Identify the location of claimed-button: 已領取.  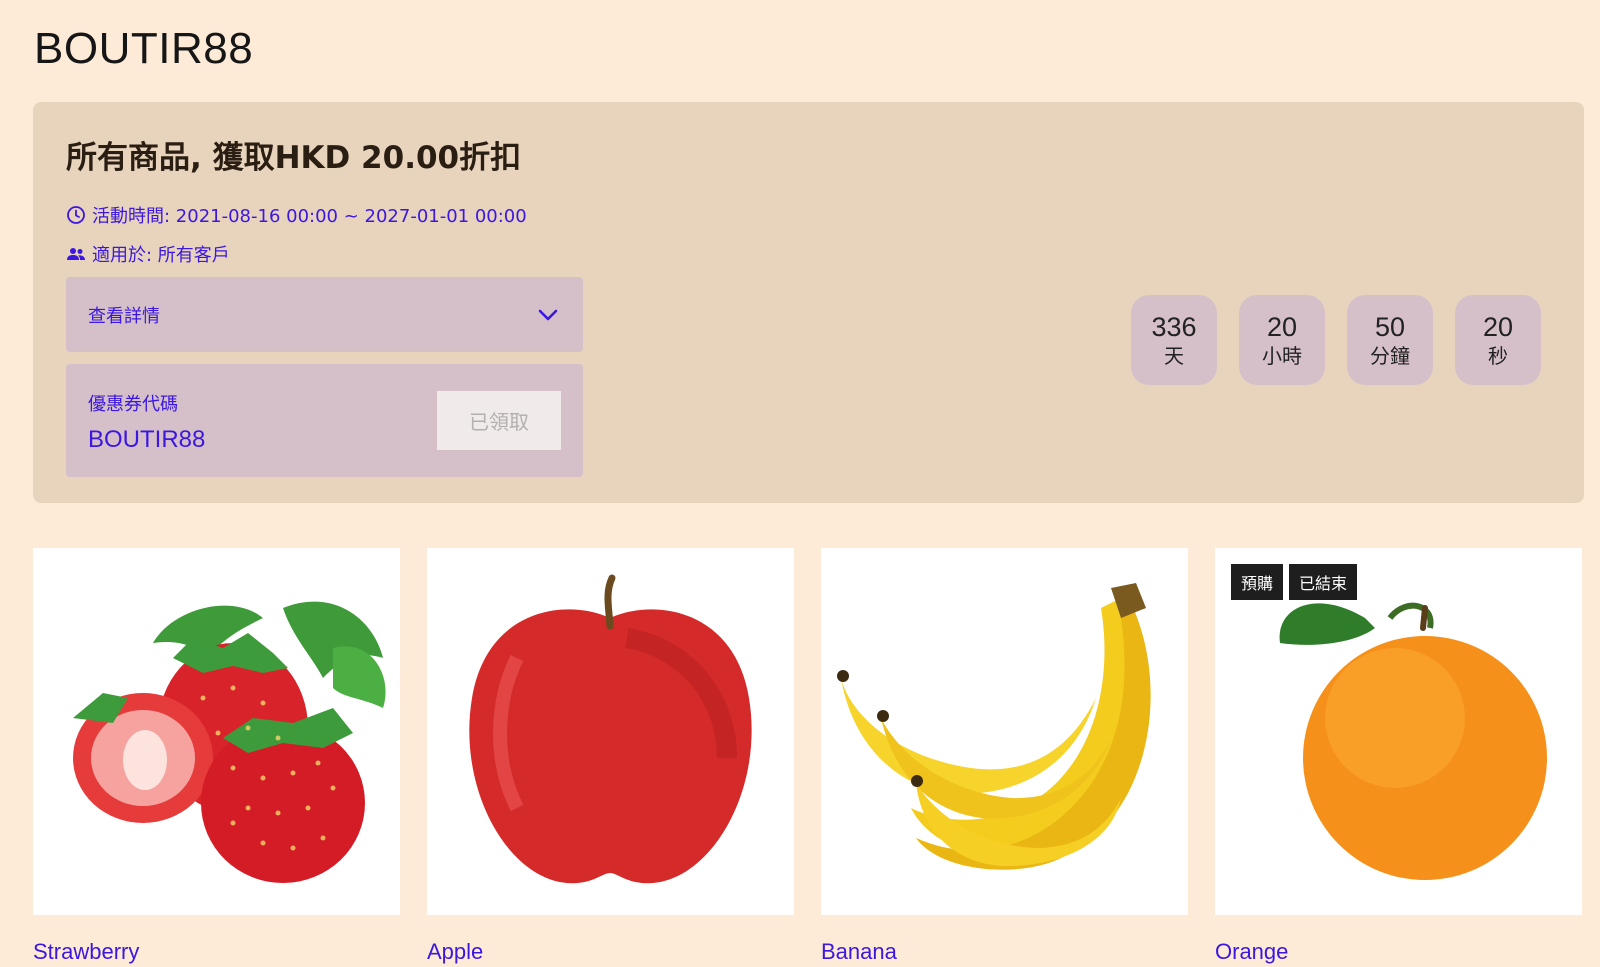
(499, 420).